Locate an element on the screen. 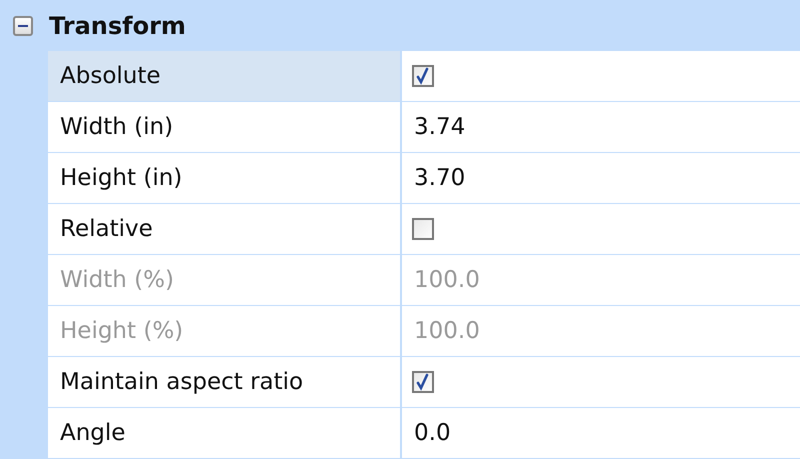  collapse-icon is located at coordinates (23, 26).